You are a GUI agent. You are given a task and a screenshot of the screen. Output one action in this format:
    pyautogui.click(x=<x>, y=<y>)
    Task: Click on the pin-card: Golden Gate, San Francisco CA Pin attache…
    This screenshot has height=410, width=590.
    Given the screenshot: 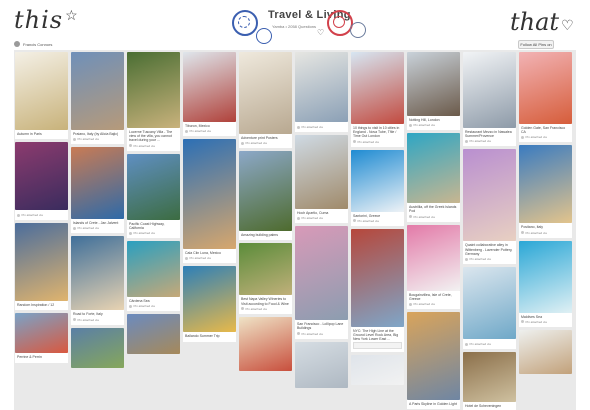 What is the action you would take?
    pyautogui.click(x=545, y=97)
    